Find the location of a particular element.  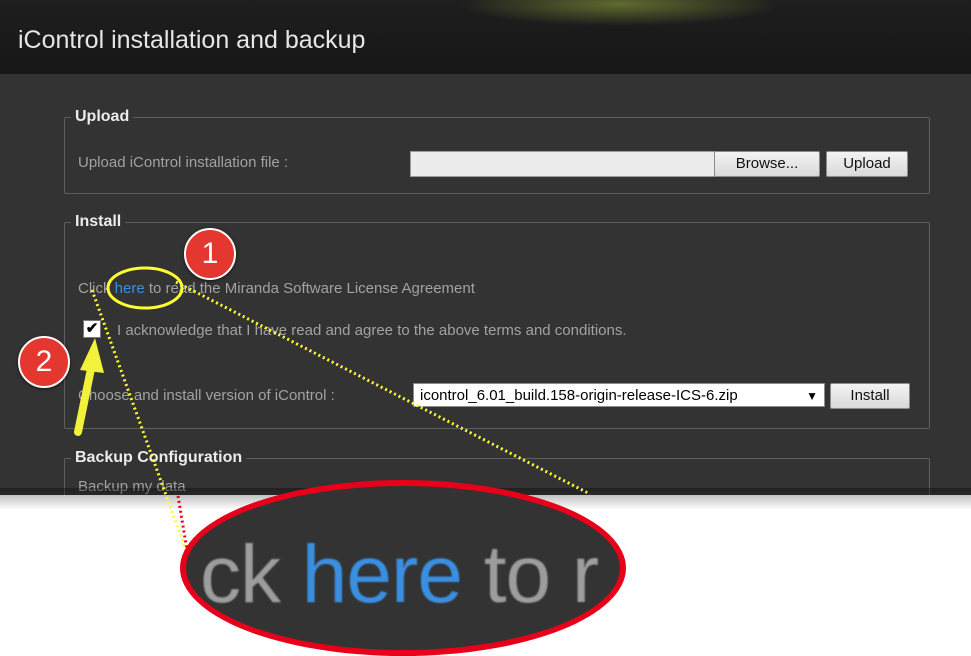

magnified-suffix: to r is located at coordinates (530, 574).